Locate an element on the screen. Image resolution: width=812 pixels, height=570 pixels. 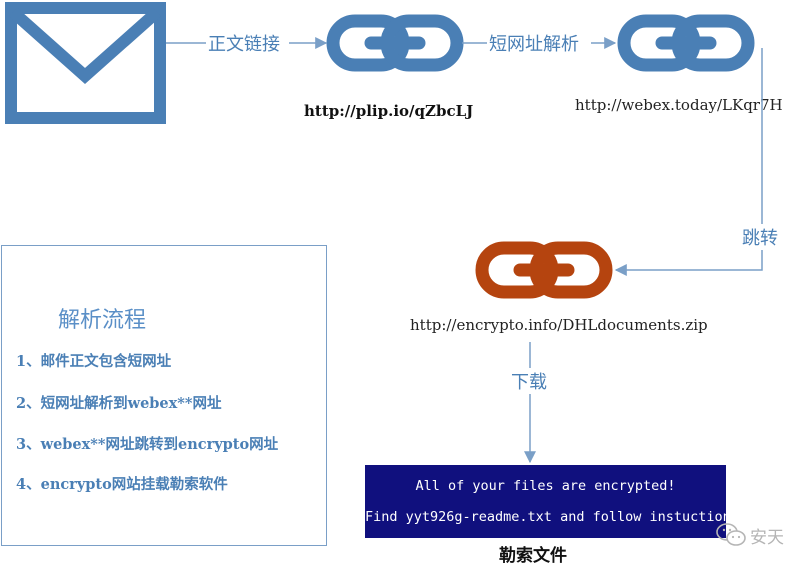
watermark-text: 安天 is located at coordinates (767, 537).